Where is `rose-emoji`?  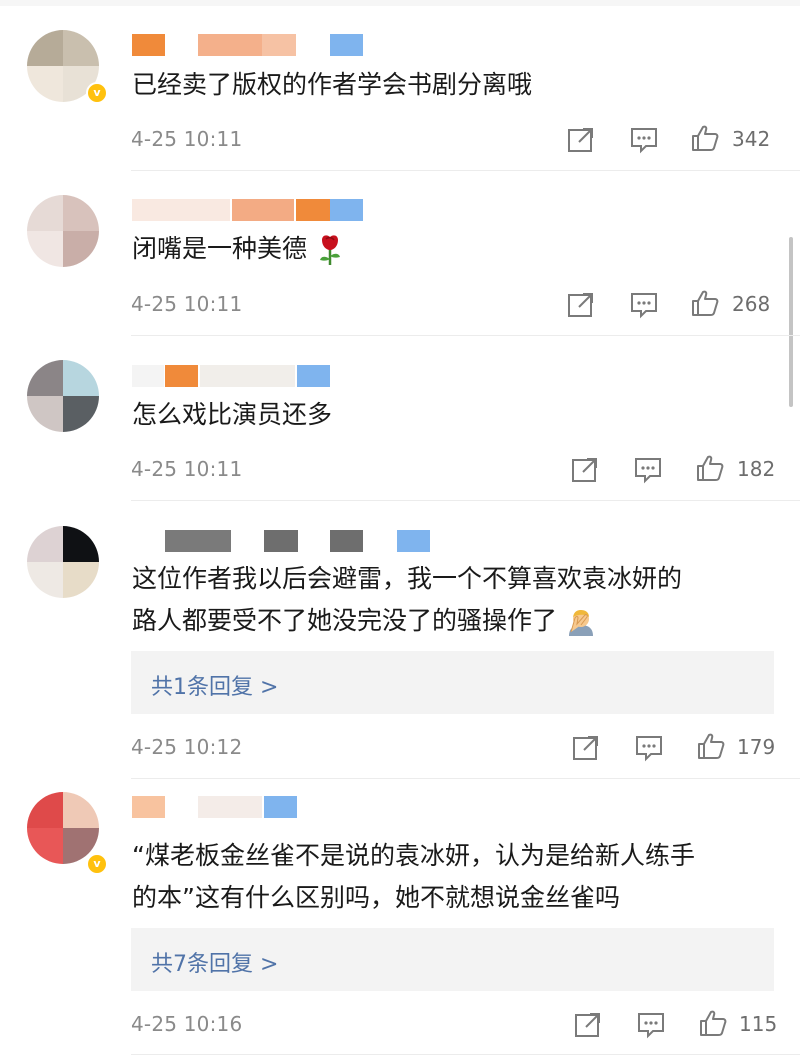 rose-emoji is located at coordinates (329, 250).